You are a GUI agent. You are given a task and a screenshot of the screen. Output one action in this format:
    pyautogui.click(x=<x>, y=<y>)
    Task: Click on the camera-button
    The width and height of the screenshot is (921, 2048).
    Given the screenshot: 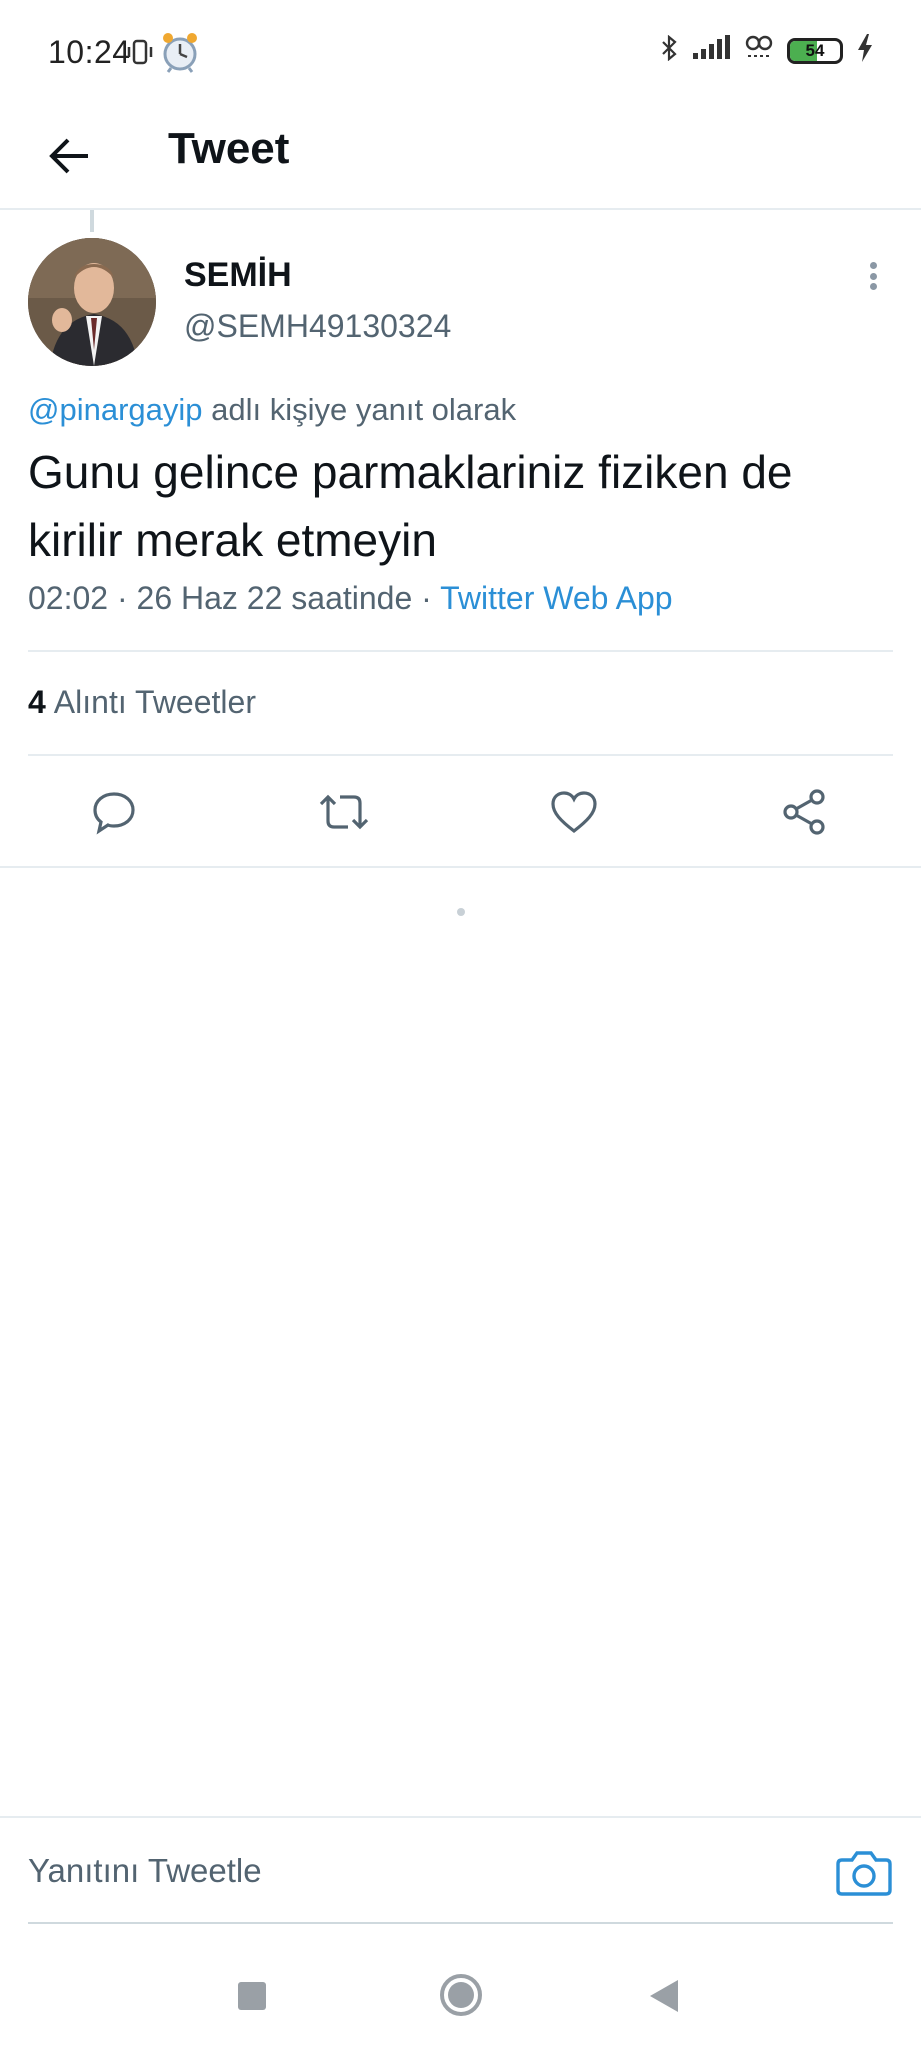 What is the action you would take?
    pyautogui.click(x=864, y=1872)
    